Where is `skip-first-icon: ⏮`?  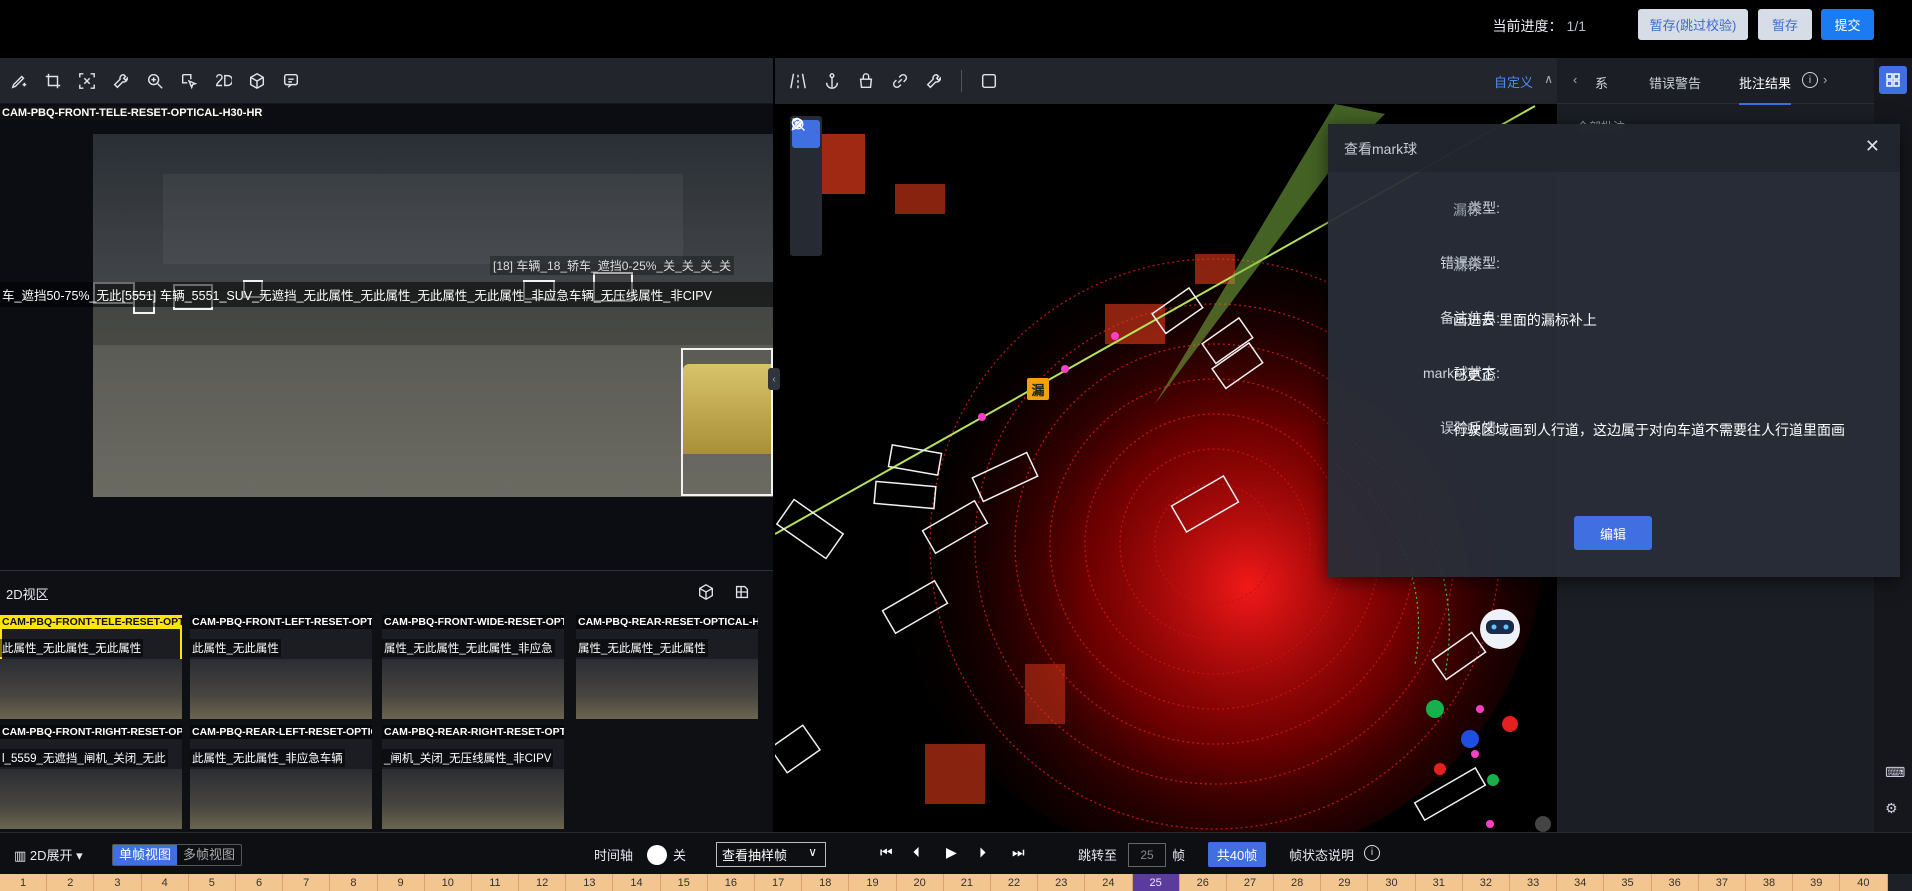 skip-first-icon: ⏮ is located at coordinates (886, 852).